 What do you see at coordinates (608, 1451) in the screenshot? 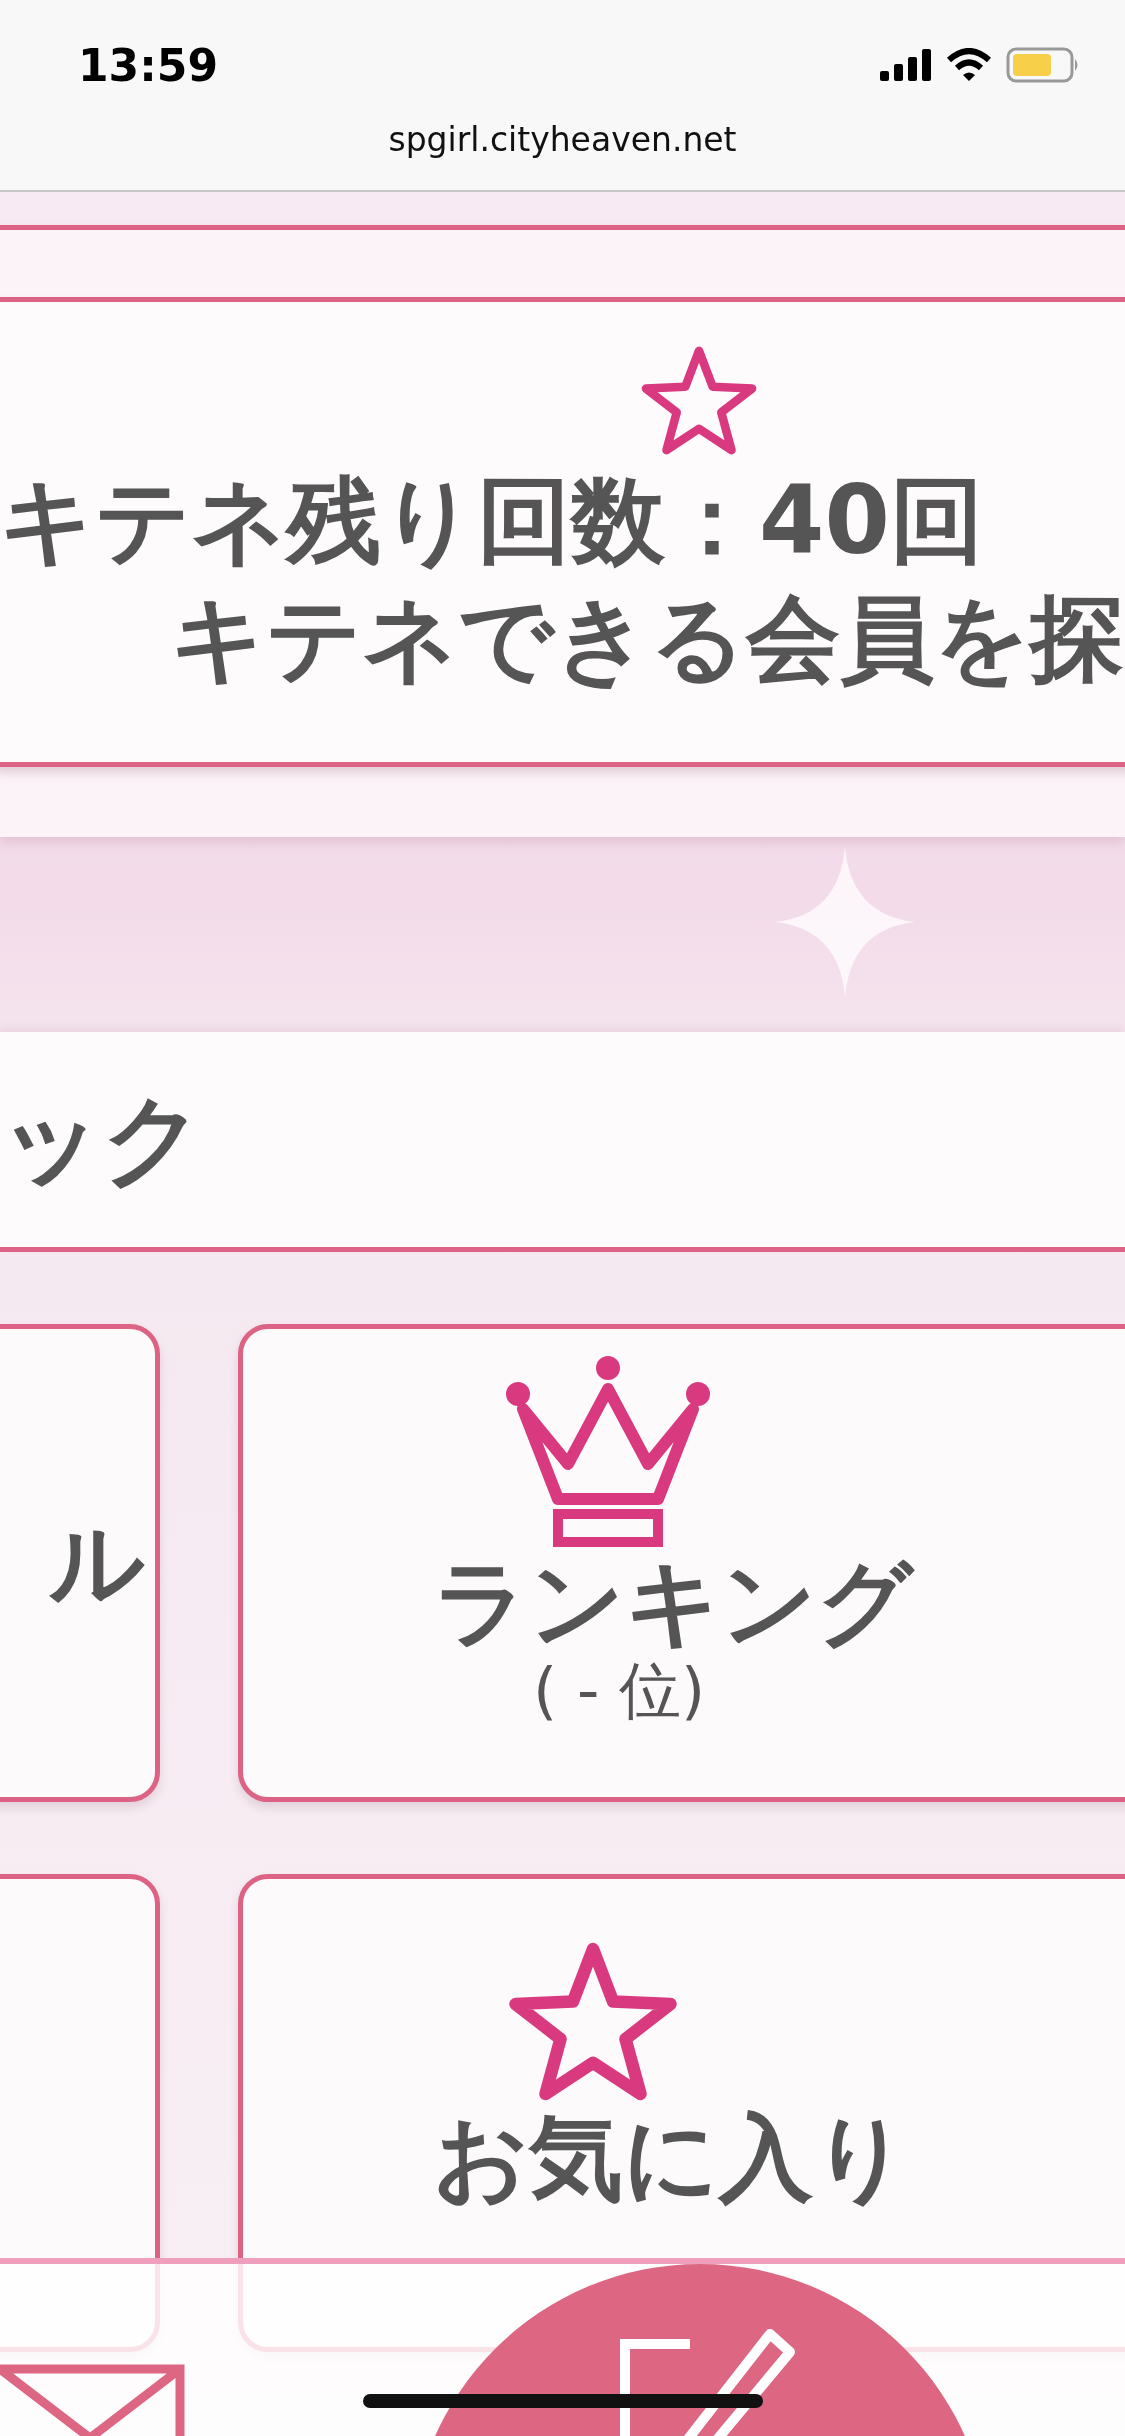
I see `crown-icon` at bounding box center [608, 1451].